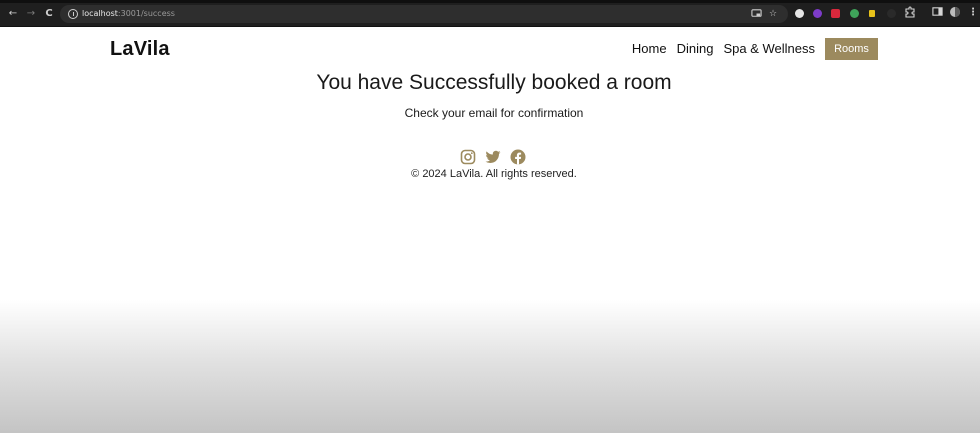 Image resolution: width=980 pixels, height=433 pixels. What do you see at coordinates (494, 174) in the screenshot?
I see `copyright-text: © 2024 LaVila. All rights reserved.` at bounding box center [494, 174].